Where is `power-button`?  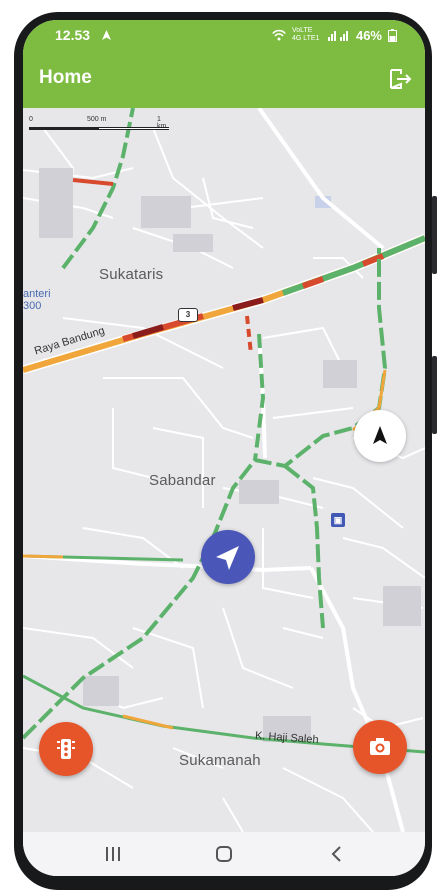 power-button is located at coordinates (434, 395).